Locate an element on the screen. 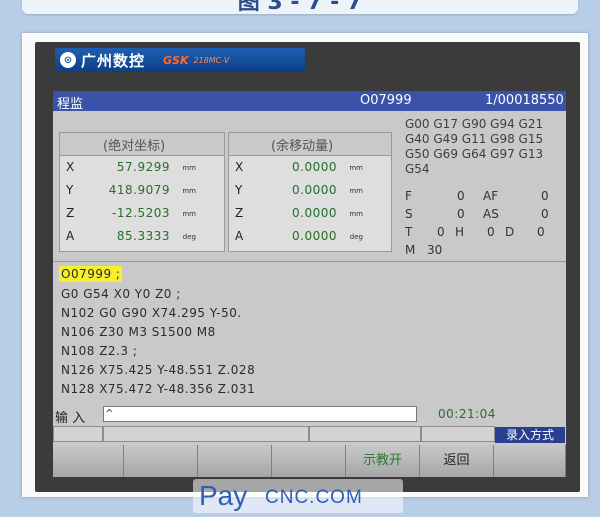 Image resolution: width=600 pixels, height=517 pixels. remaining-row-z: Z 0.0000 mm is located at coordinates (299, 213).